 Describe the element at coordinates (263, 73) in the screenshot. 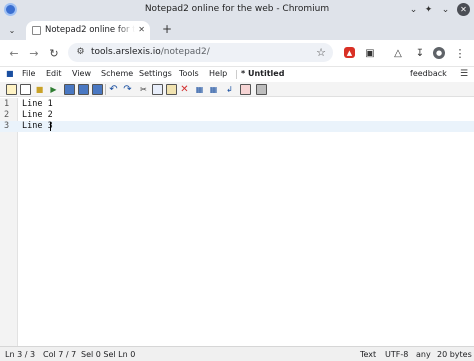

I see `document-title: * Untitled` at that location.